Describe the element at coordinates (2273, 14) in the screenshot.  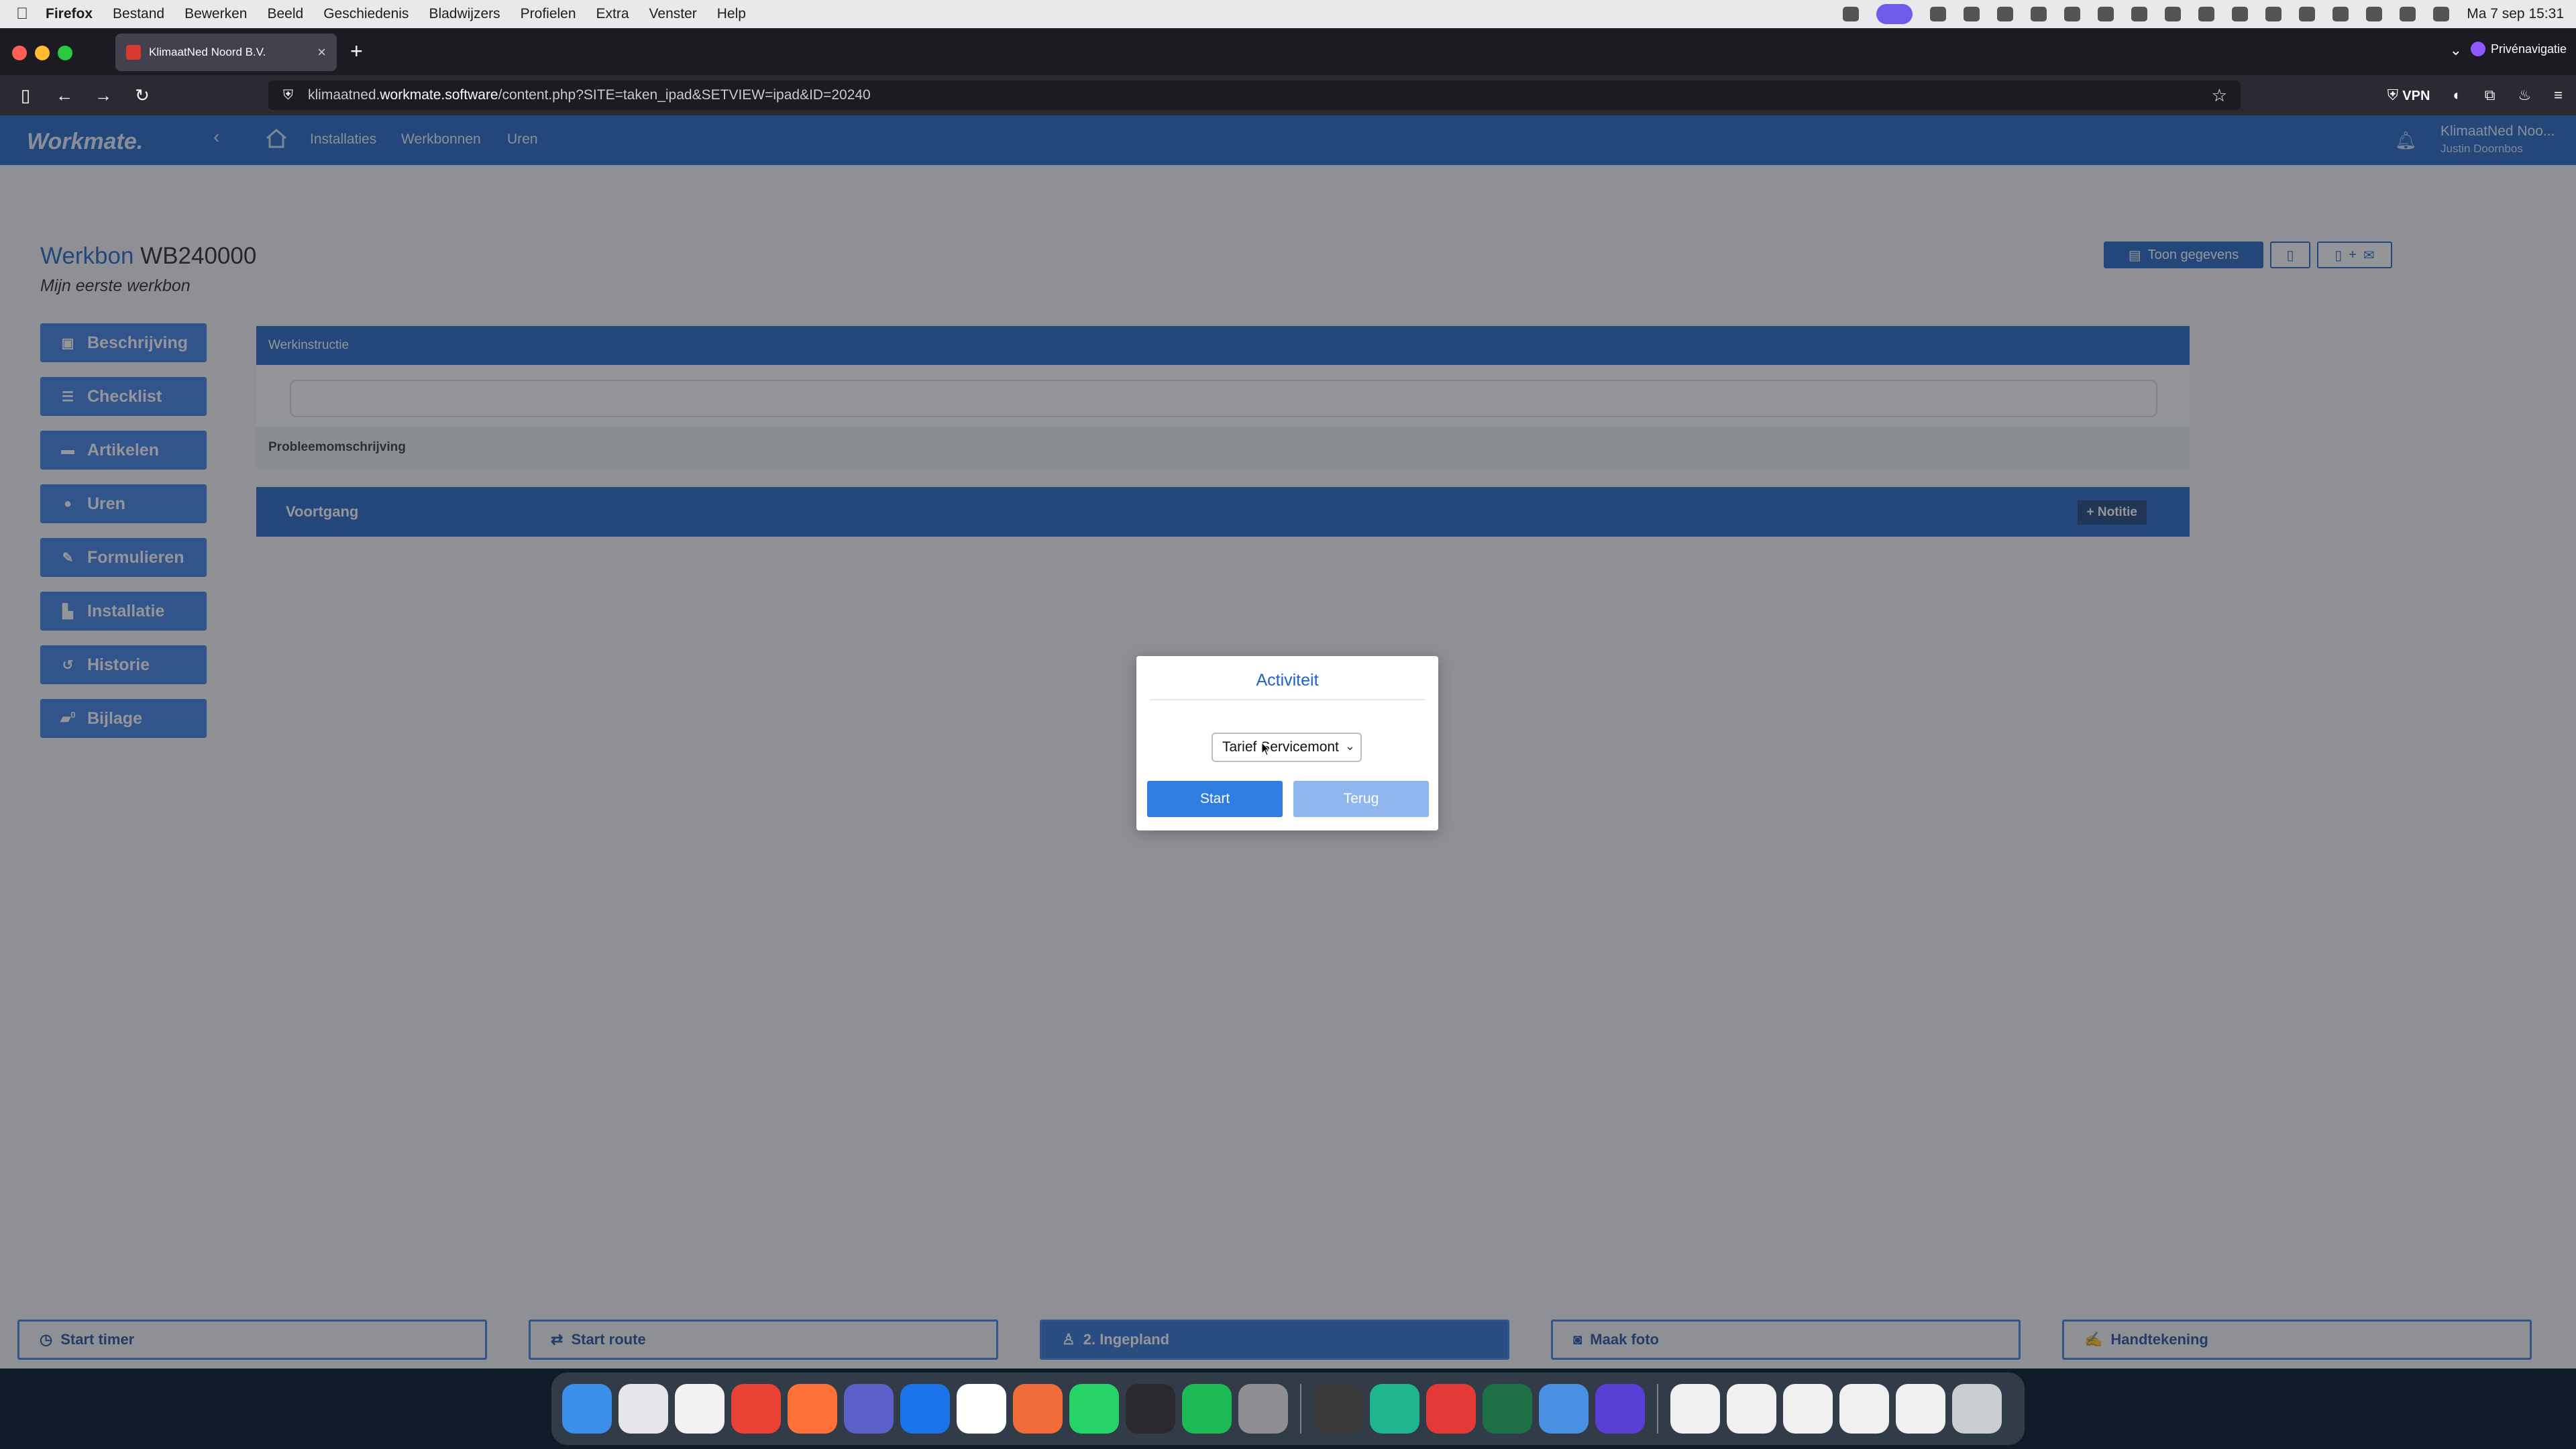
I see `display-tray-icon` at that location.